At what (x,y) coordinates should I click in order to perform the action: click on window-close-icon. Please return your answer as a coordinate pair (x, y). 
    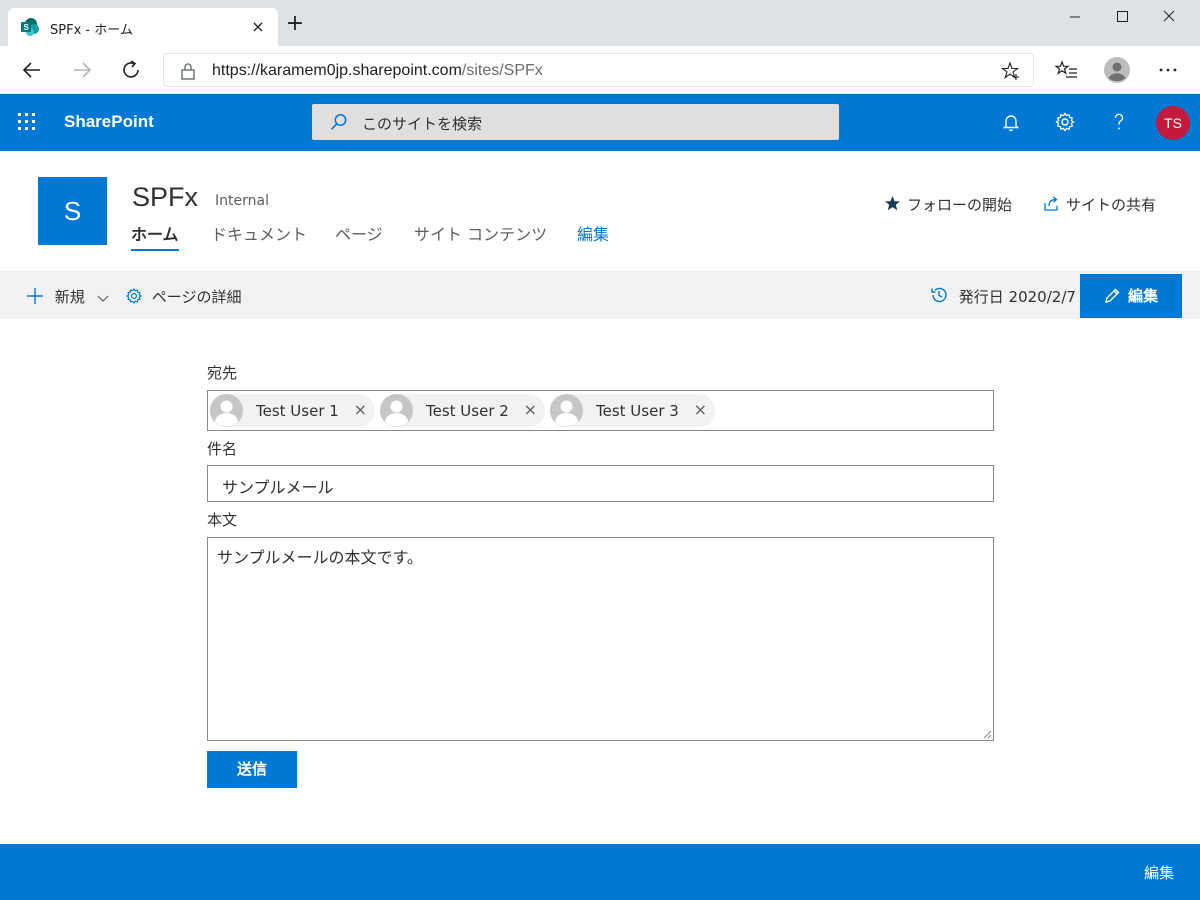
    Looking at the image, I should click on (1169, 17).